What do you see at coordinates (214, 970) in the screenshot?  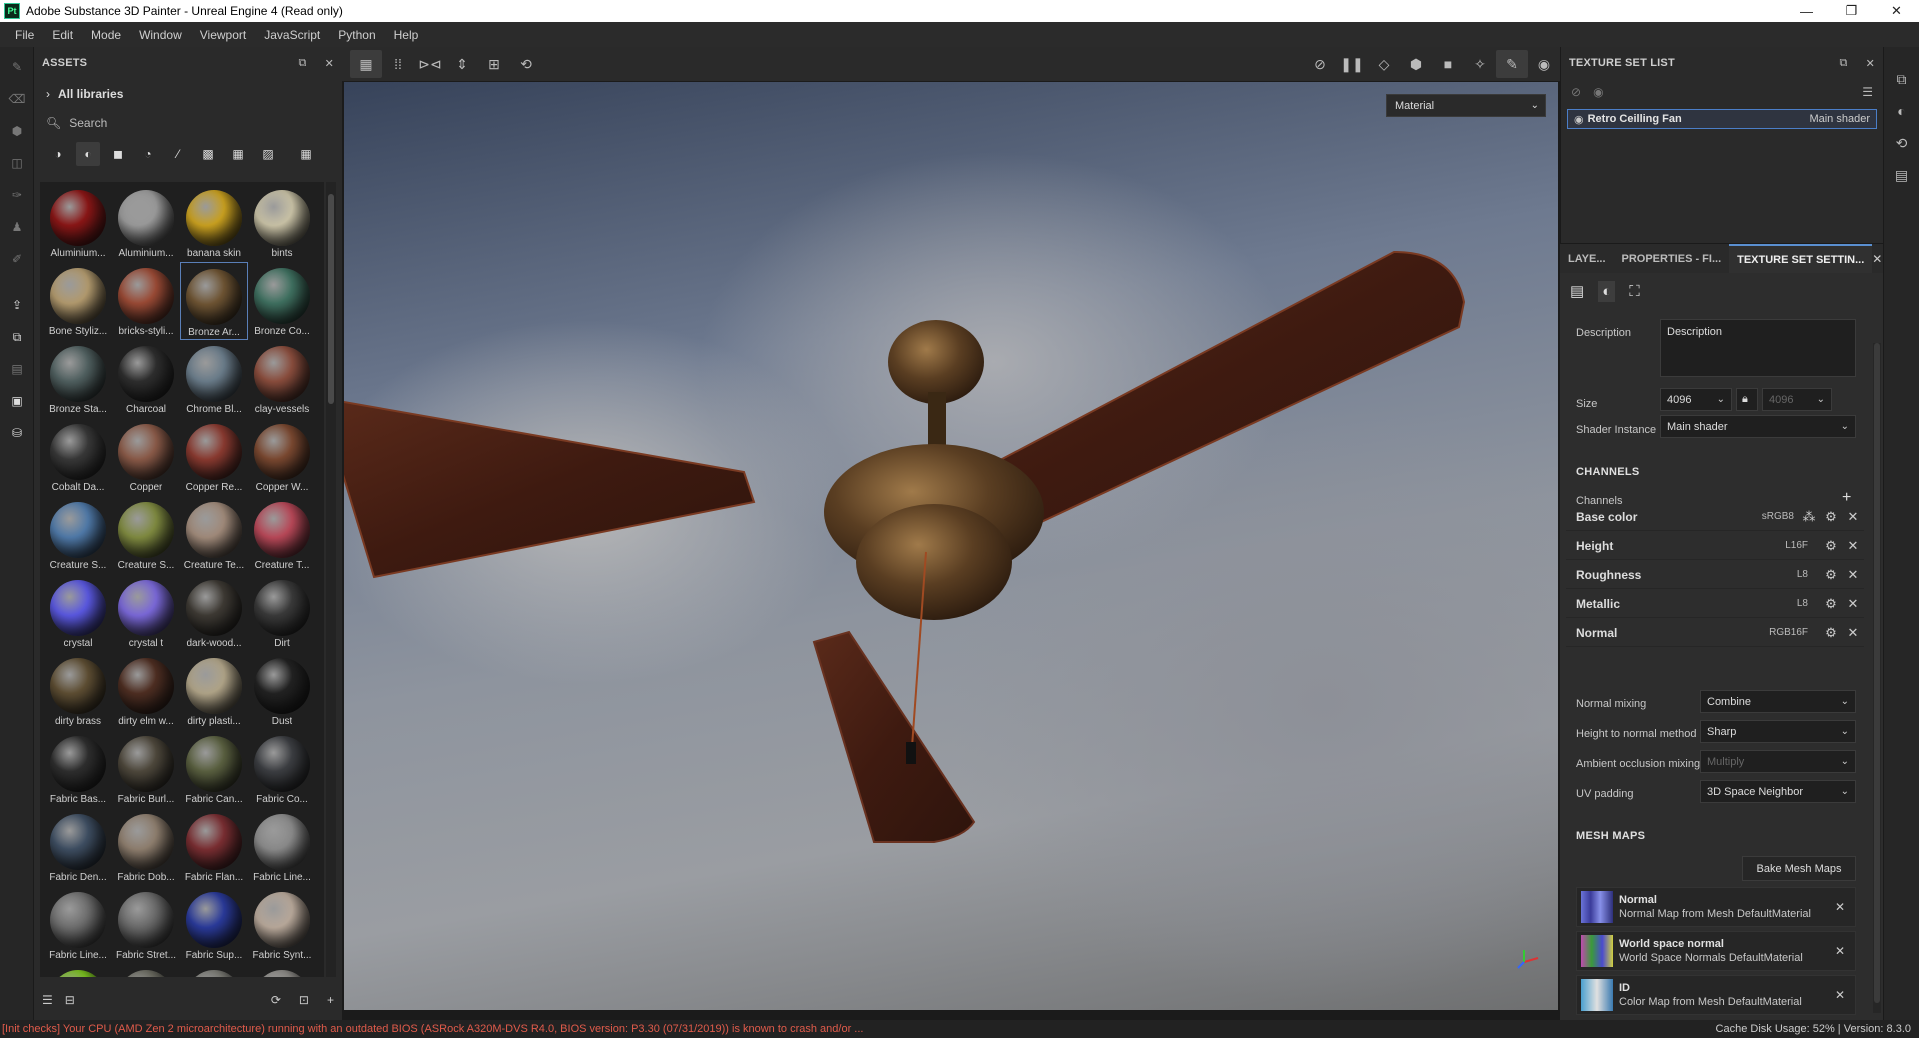 I see `asset-item` at bounding box center [214, 970].